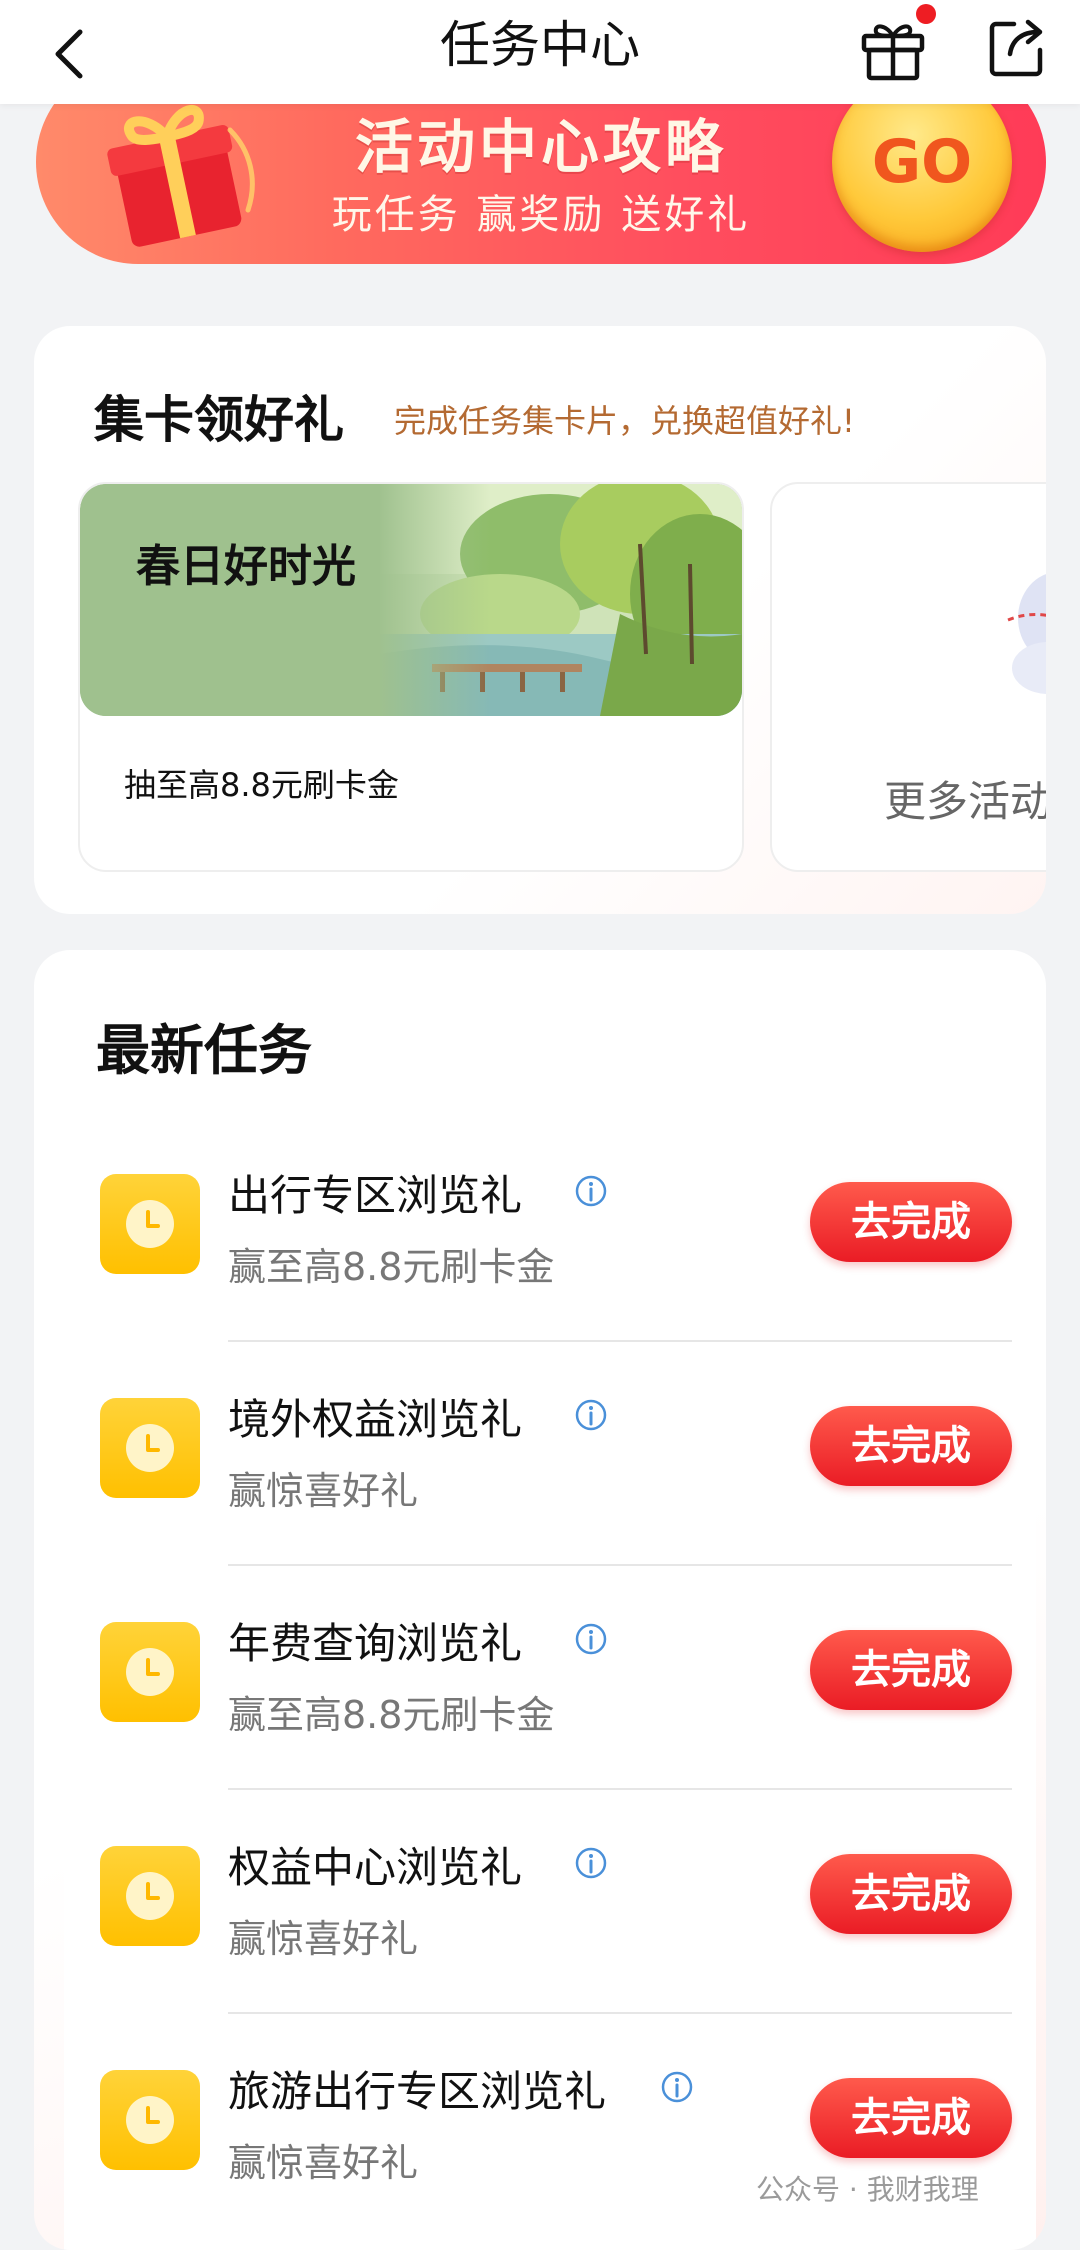 The width and height of the screenshot is (1080, 2250). Describe the element at coordinates (550, 1454) in the screenshot. I see `task-row: 境外权益浏览礼 赢惊喜好礼 去完成` at that location.